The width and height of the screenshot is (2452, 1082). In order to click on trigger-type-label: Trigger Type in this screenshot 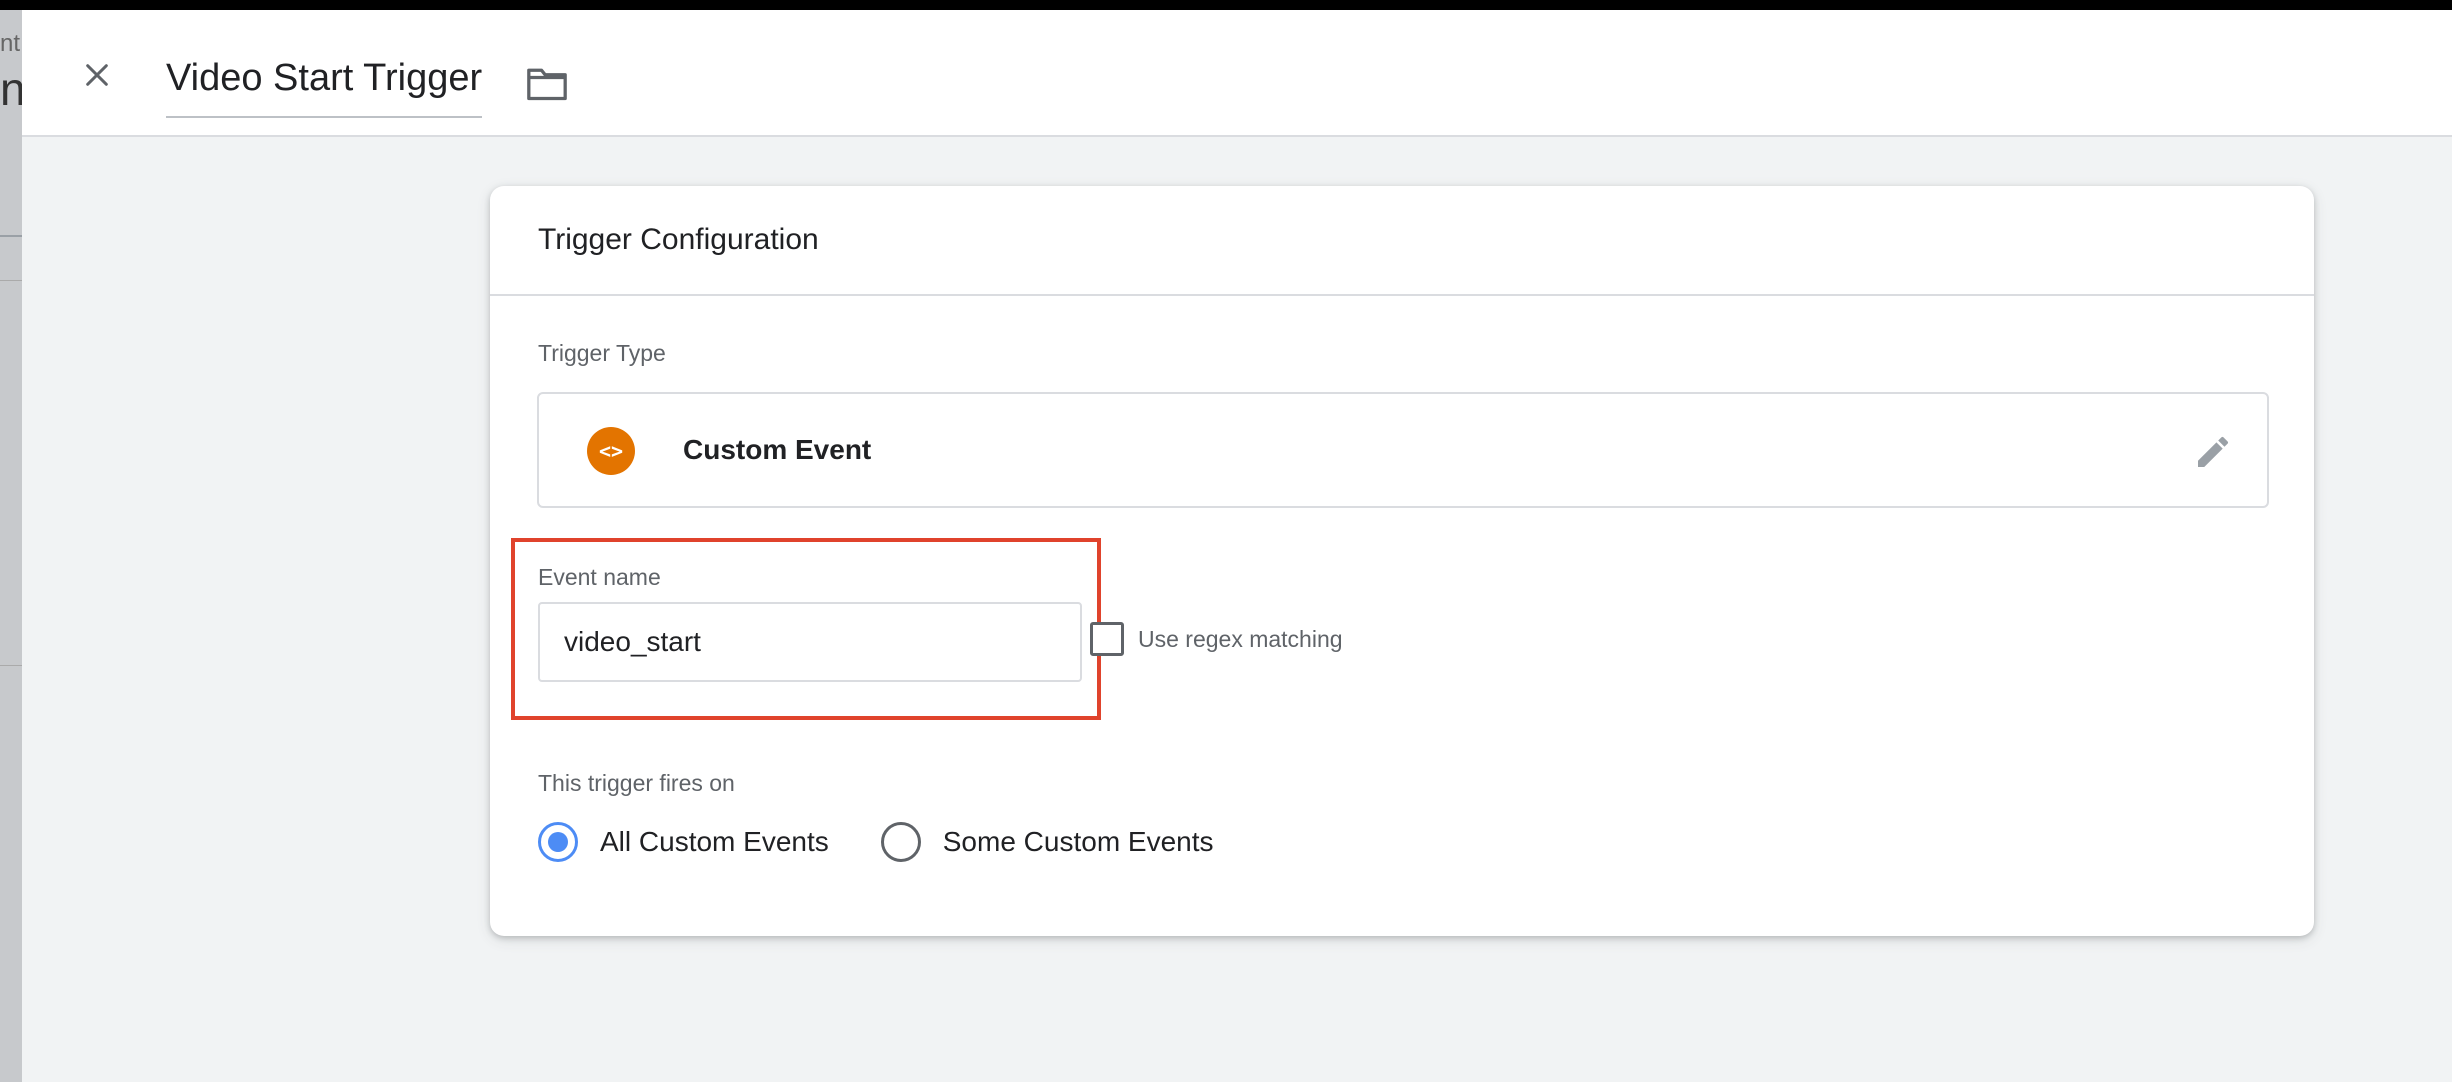, I will do `click(602, 353)`.